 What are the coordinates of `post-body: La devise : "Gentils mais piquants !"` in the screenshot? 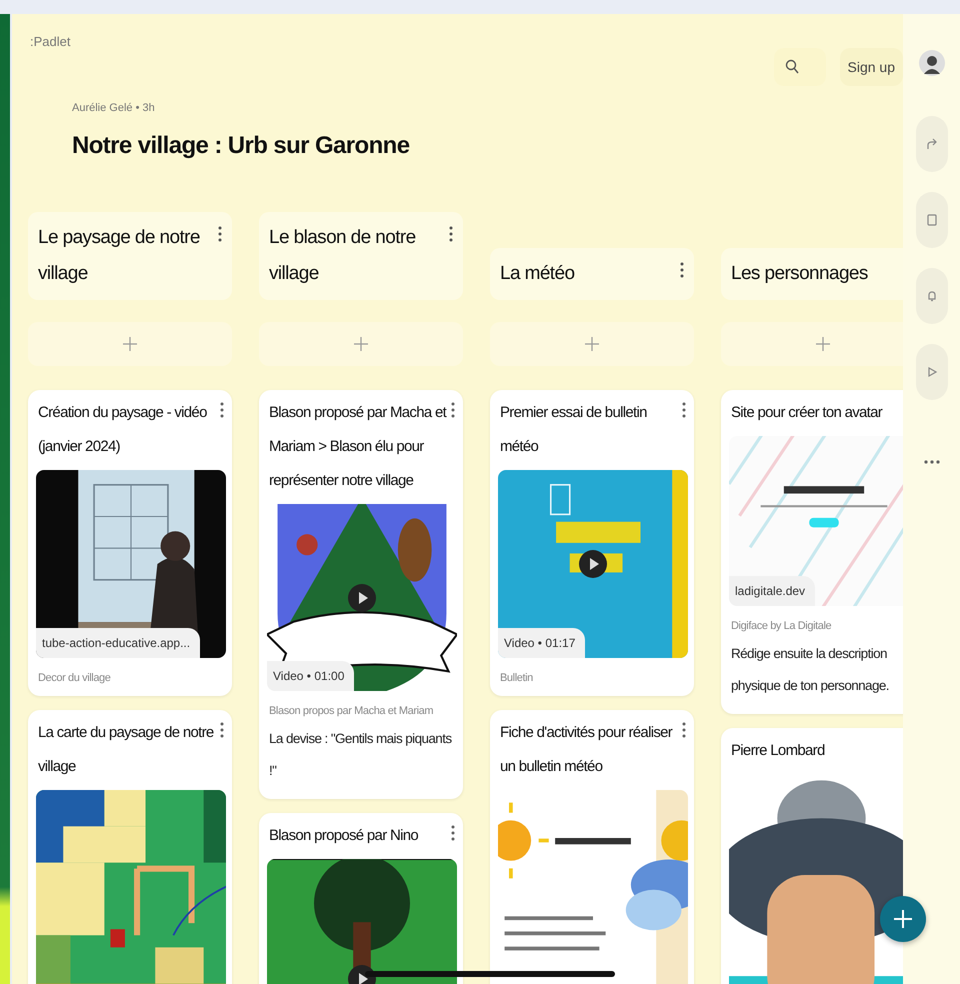 It's located at (361, 755).